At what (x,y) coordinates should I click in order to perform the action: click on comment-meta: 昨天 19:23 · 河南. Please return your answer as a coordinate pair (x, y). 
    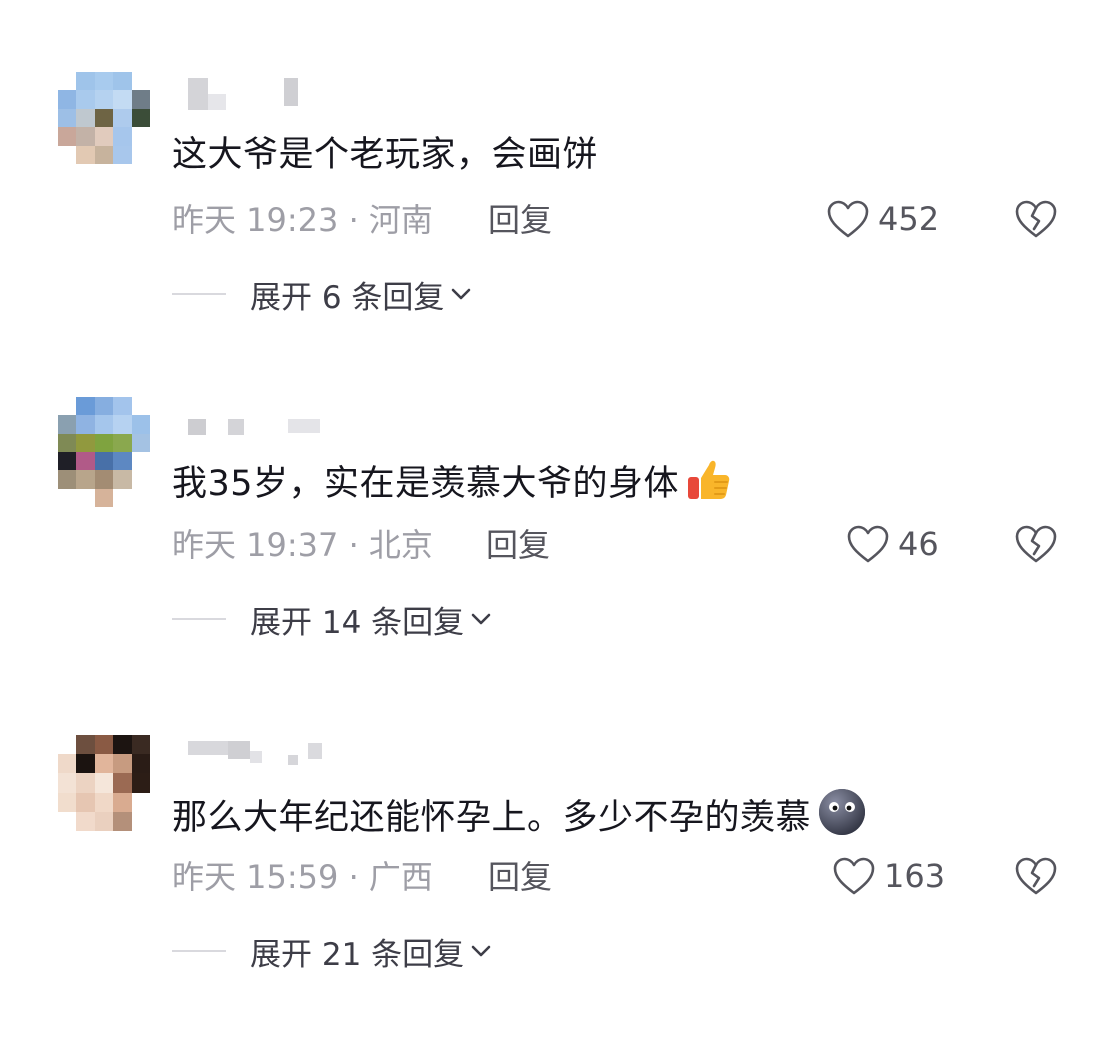
    Looking at the image, I should click on (302, 220).